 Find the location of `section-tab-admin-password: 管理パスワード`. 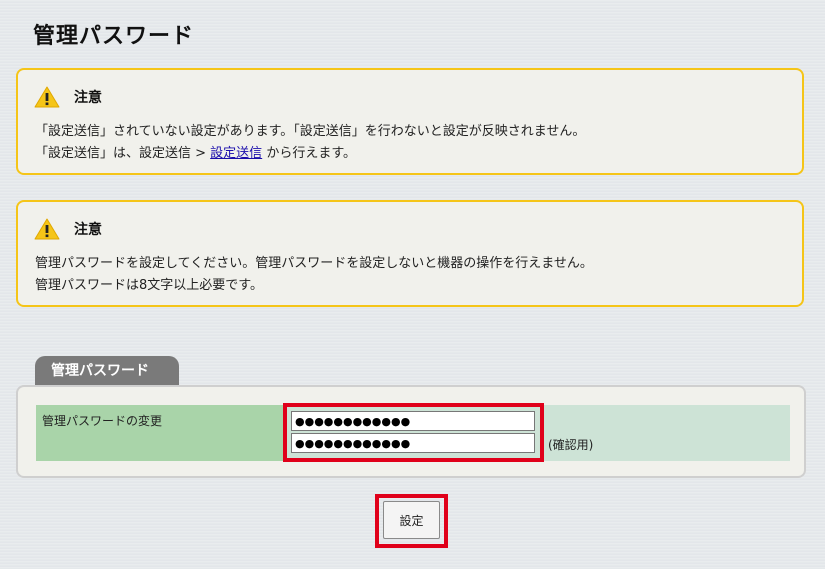

section-tab-admin-password: 管理パスワード is located at coordinates (107, 371).